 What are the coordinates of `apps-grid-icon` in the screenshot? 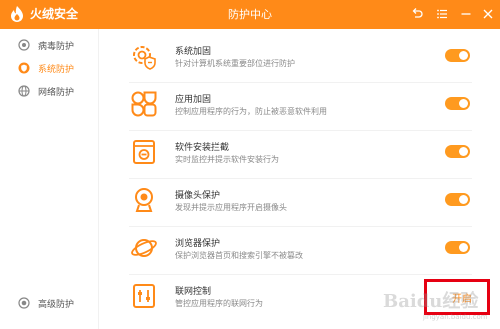 It's located at (144, 104).